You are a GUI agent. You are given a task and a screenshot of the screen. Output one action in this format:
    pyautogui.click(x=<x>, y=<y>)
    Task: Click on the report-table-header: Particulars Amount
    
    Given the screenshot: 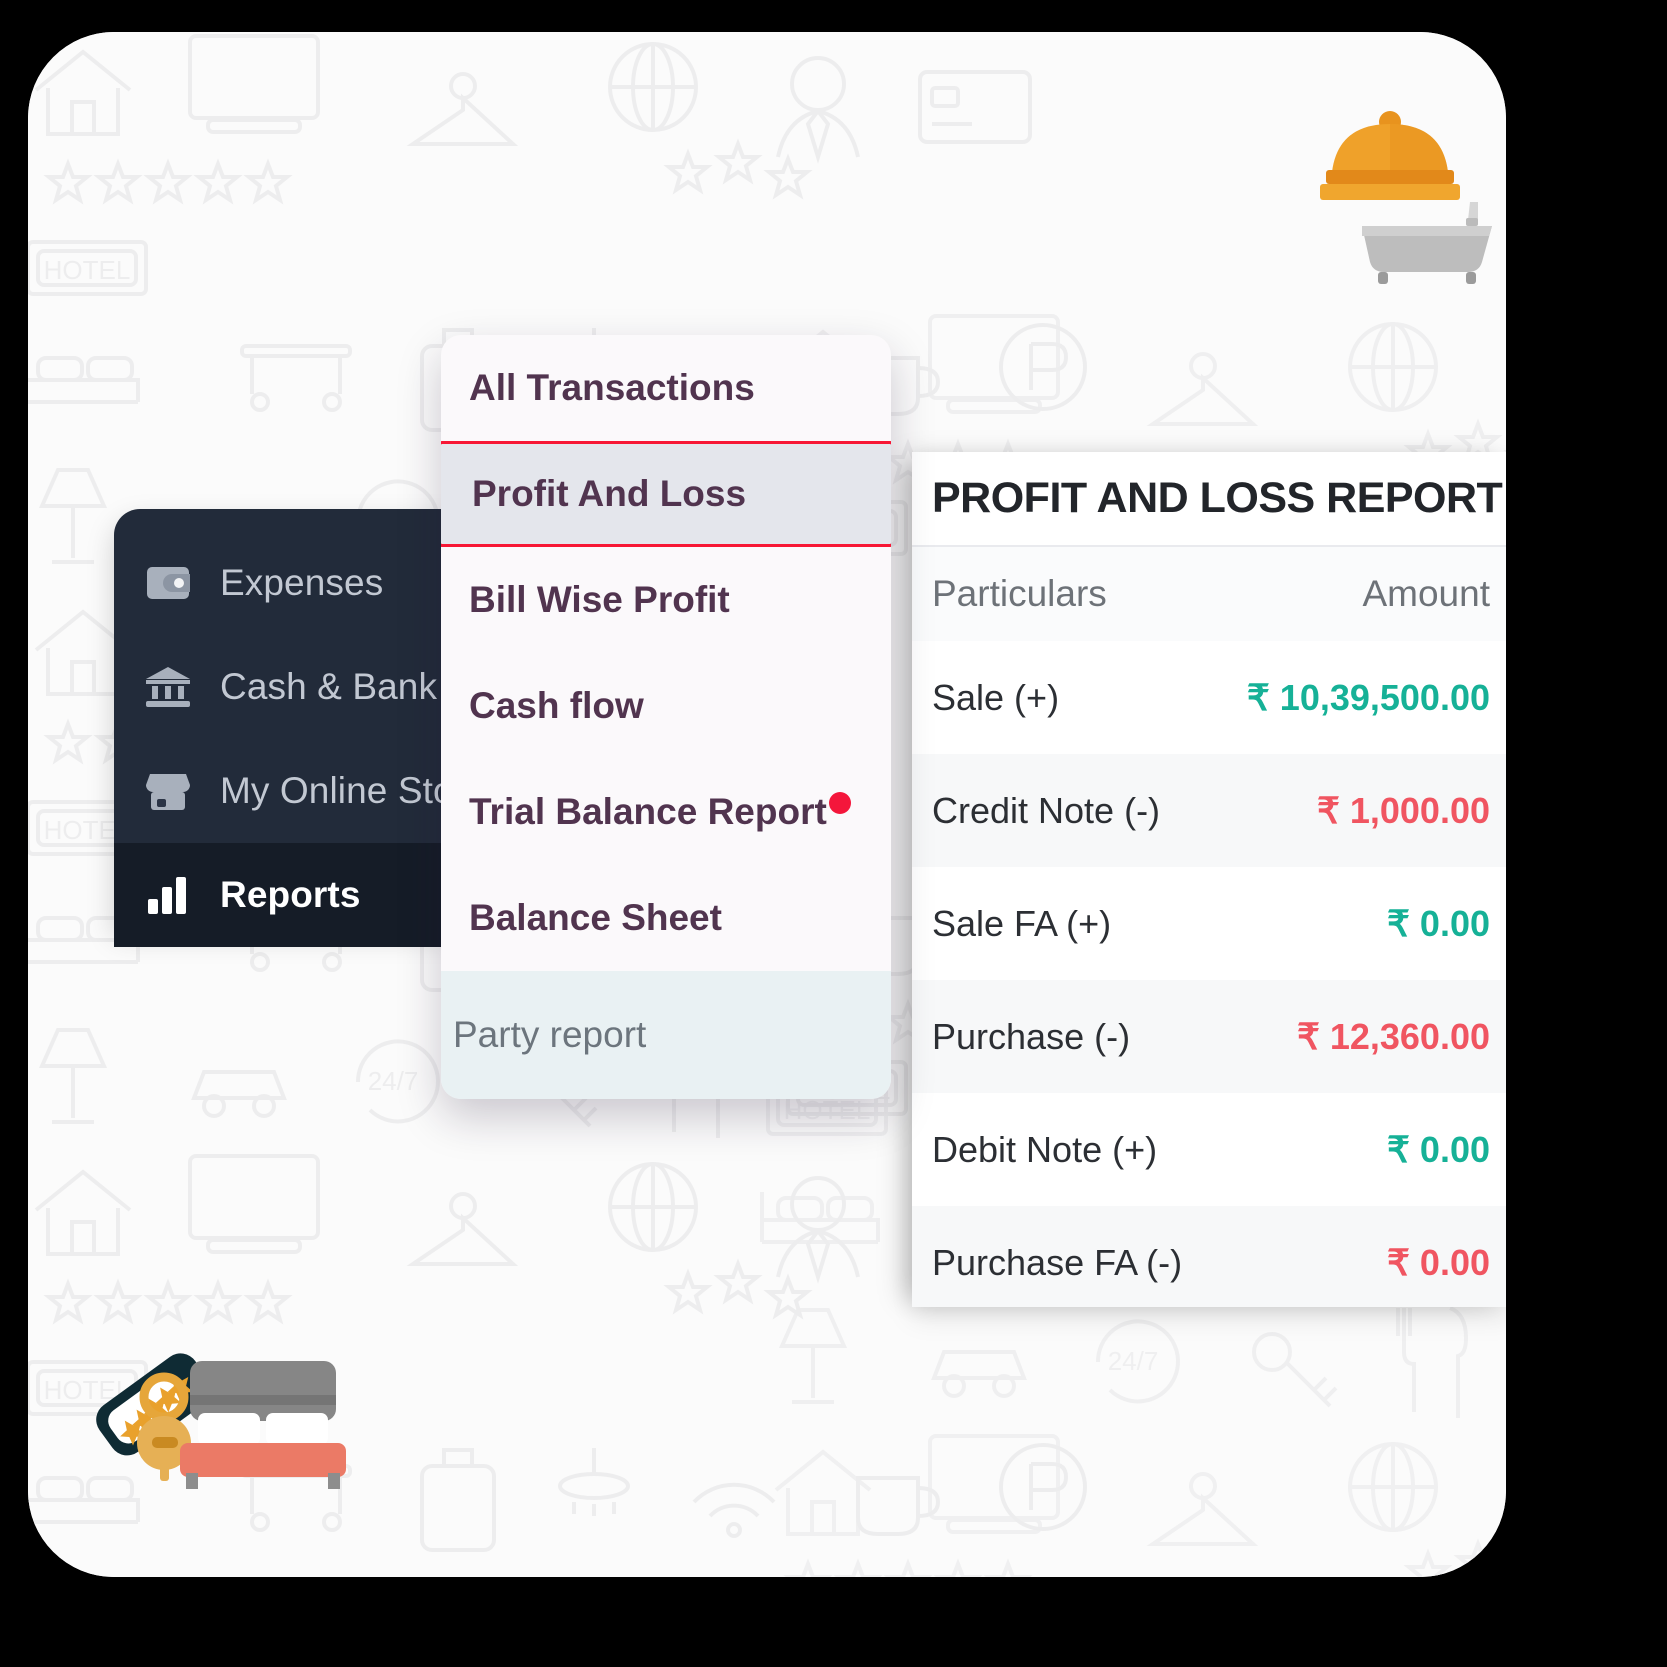 What is the action you would take?
    pyautogui.click(x=1209, y=593)
    